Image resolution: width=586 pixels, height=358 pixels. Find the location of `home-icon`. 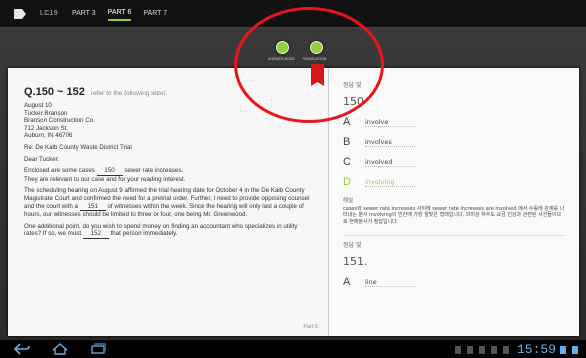

home-icon is located at coordinates (60, 349).